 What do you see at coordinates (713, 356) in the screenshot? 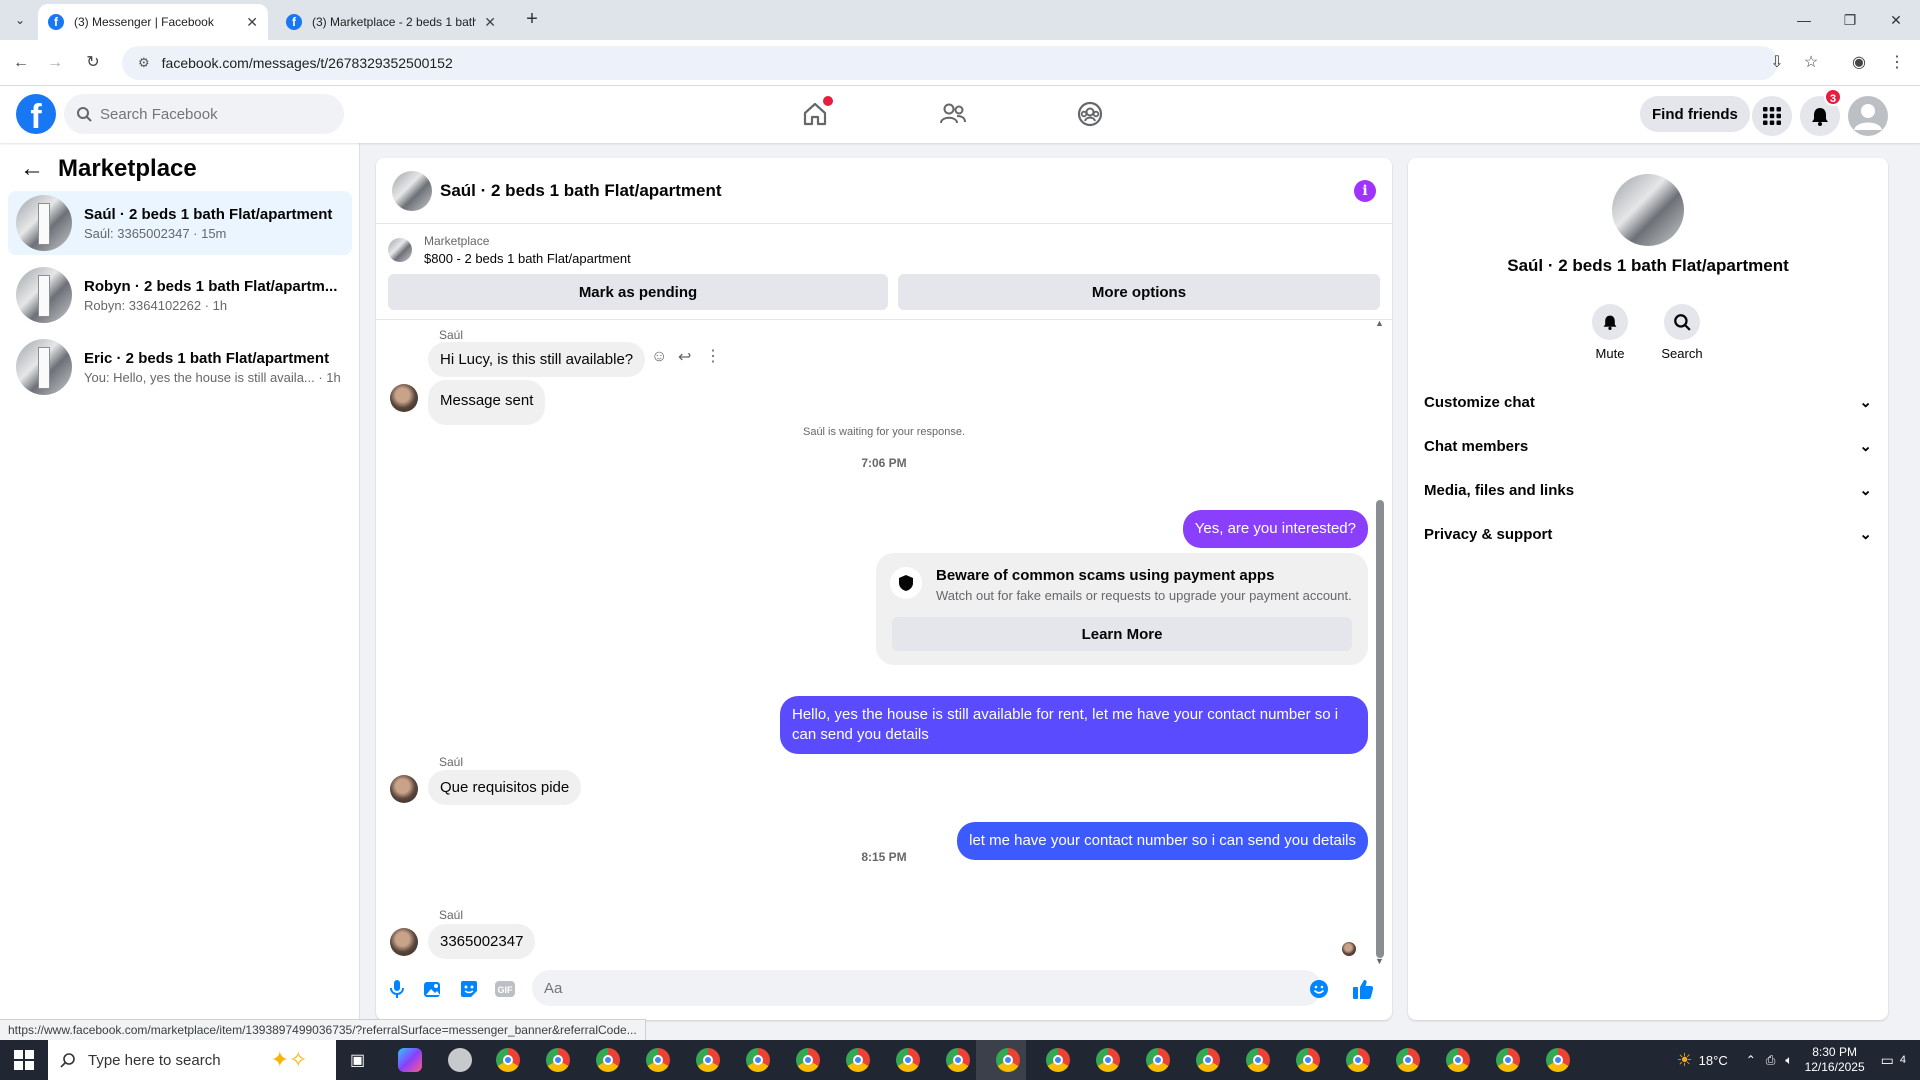
I see `more-actions-icon: ⋮` at bounding box center [713, 356].